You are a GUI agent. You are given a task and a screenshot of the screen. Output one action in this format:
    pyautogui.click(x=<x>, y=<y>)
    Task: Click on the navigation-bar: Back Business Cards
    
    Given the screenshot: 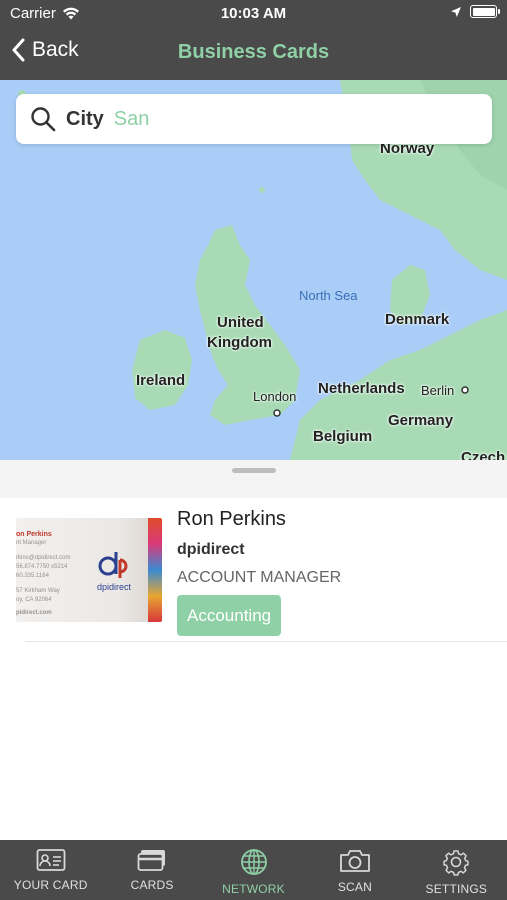 What is the action you would take?
    pyautogui.click(x=253, y=54)
    